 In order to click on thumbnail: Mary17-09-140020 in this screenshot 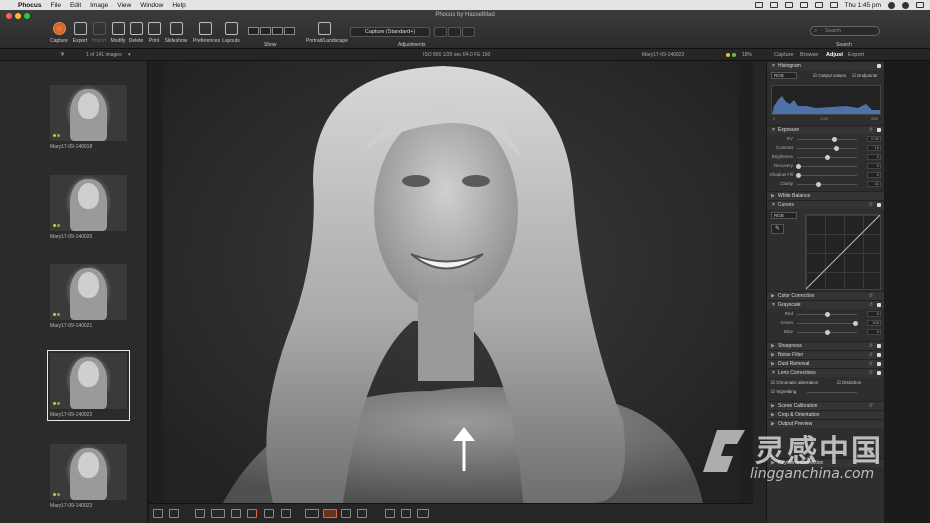, I will do `click(88, 207)`.